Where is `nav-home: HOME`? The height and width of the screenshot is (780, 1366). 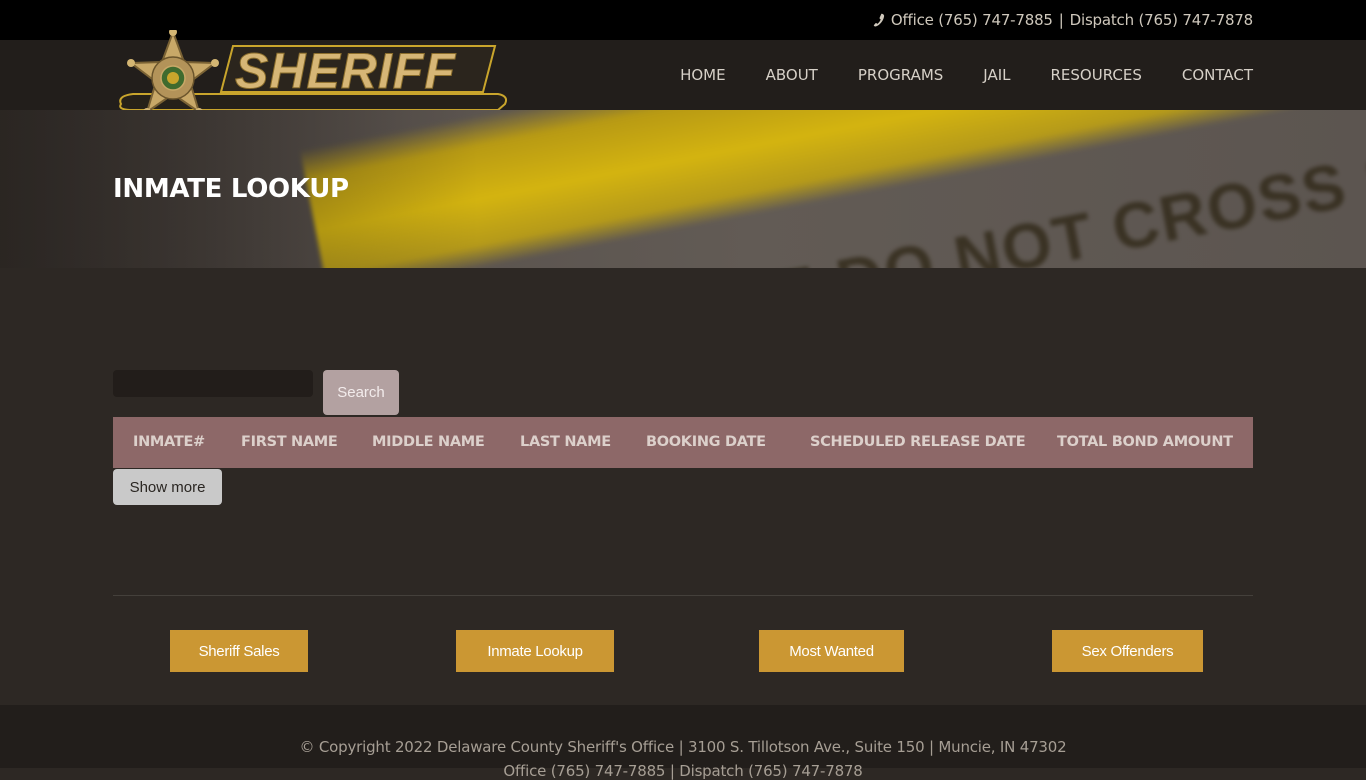
nav-home: HOME is located at coordinates (703, 75).